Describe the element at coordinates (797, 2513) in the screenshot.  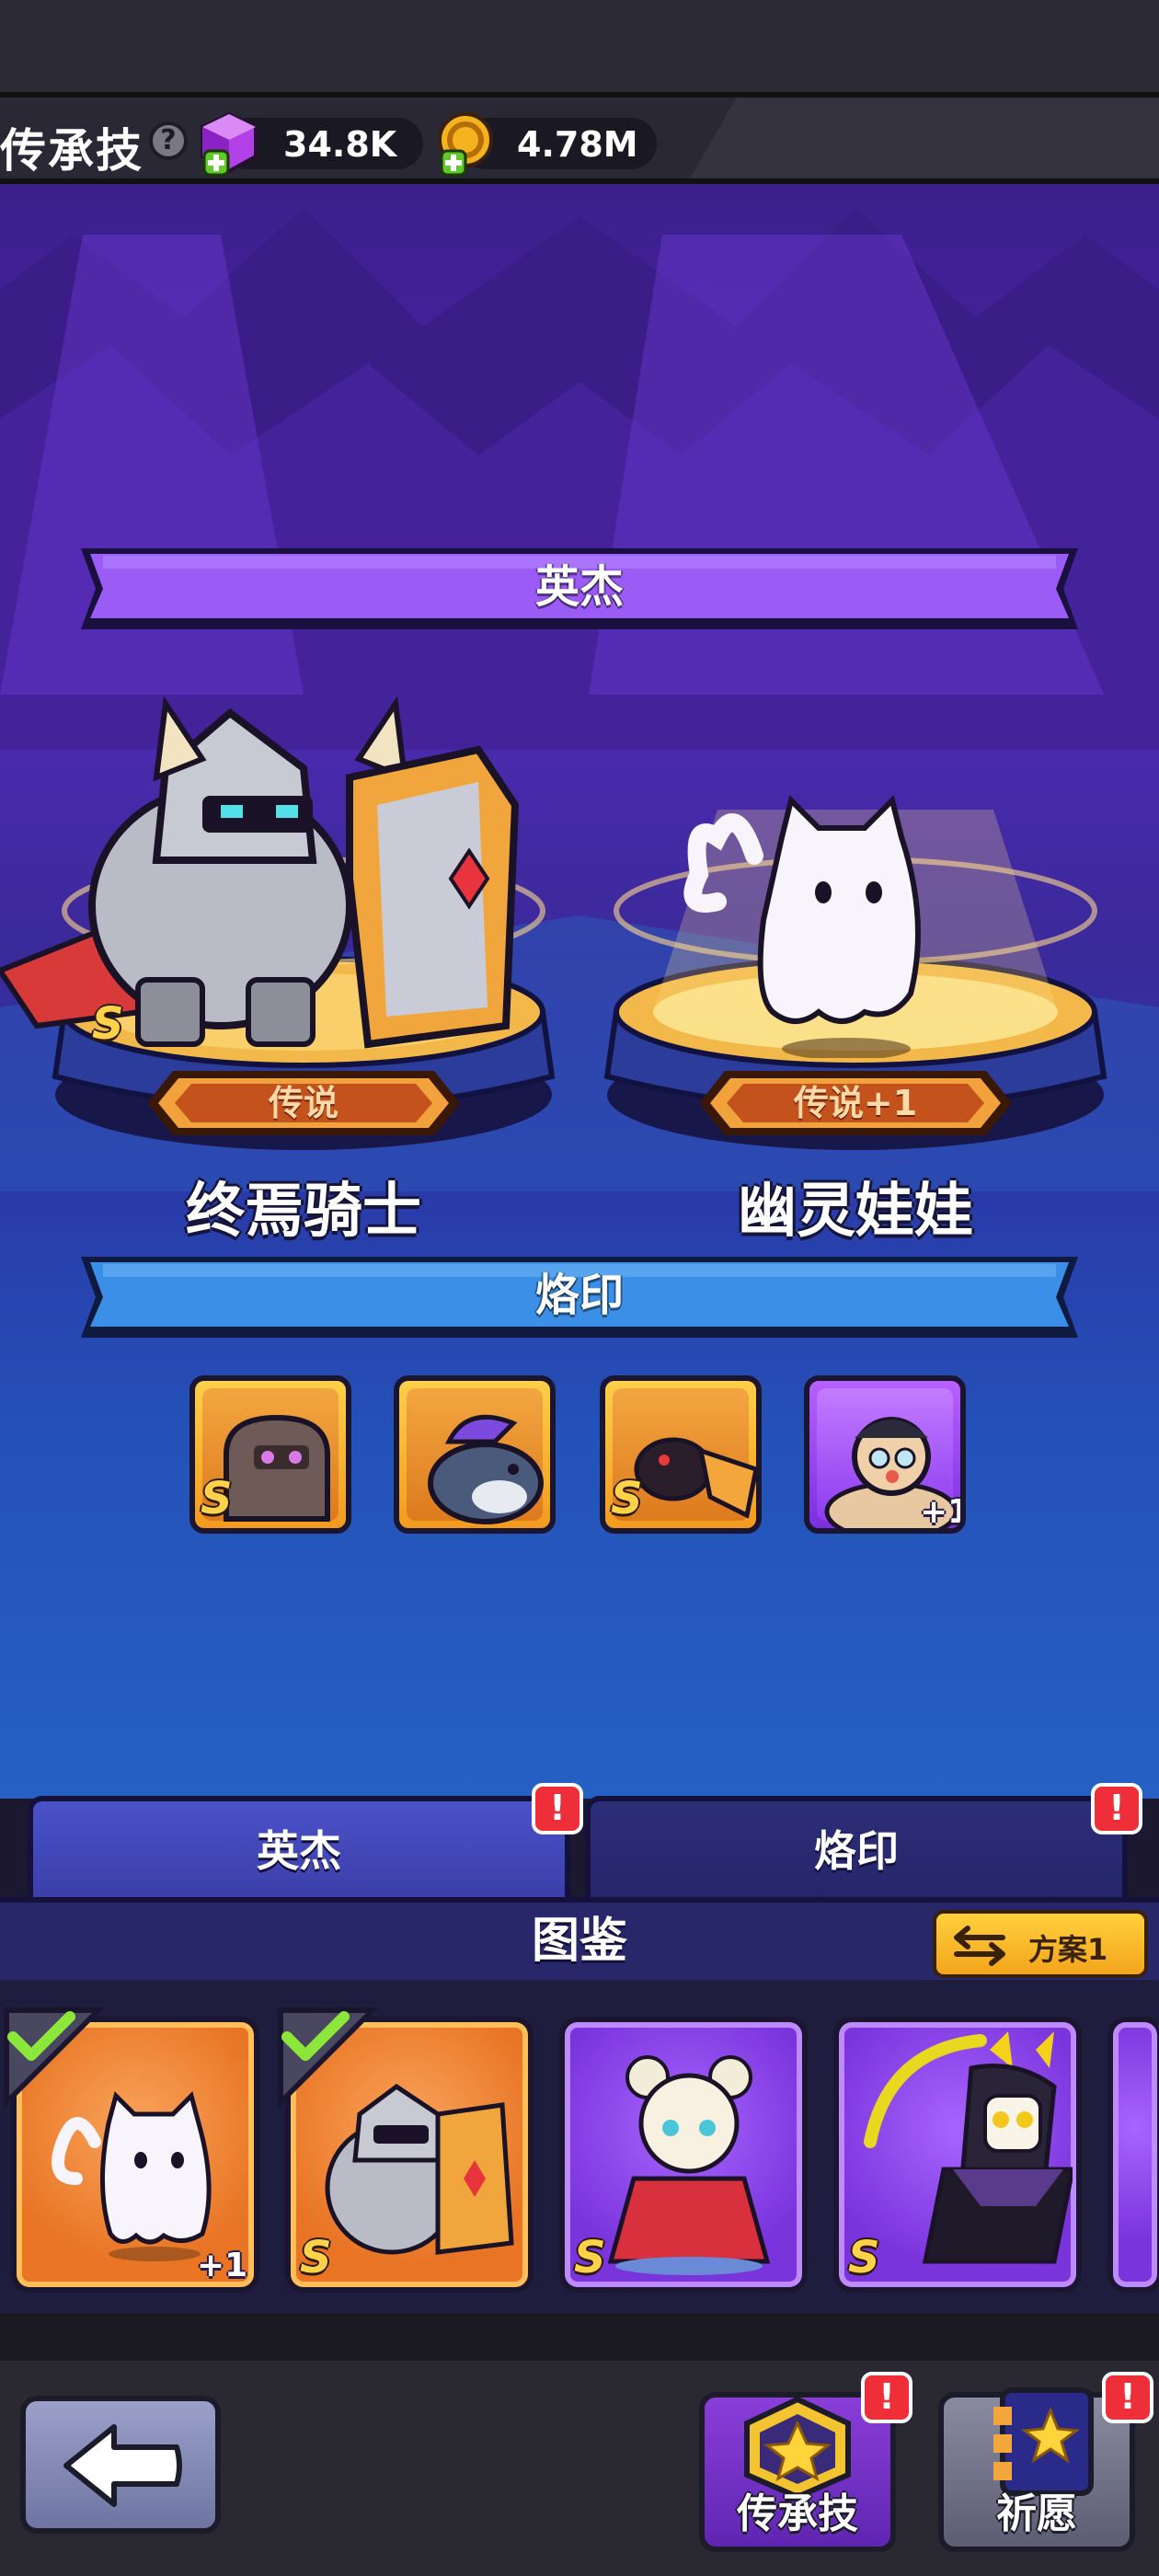
I see `legacy-skill-label: 传承技` at that location.